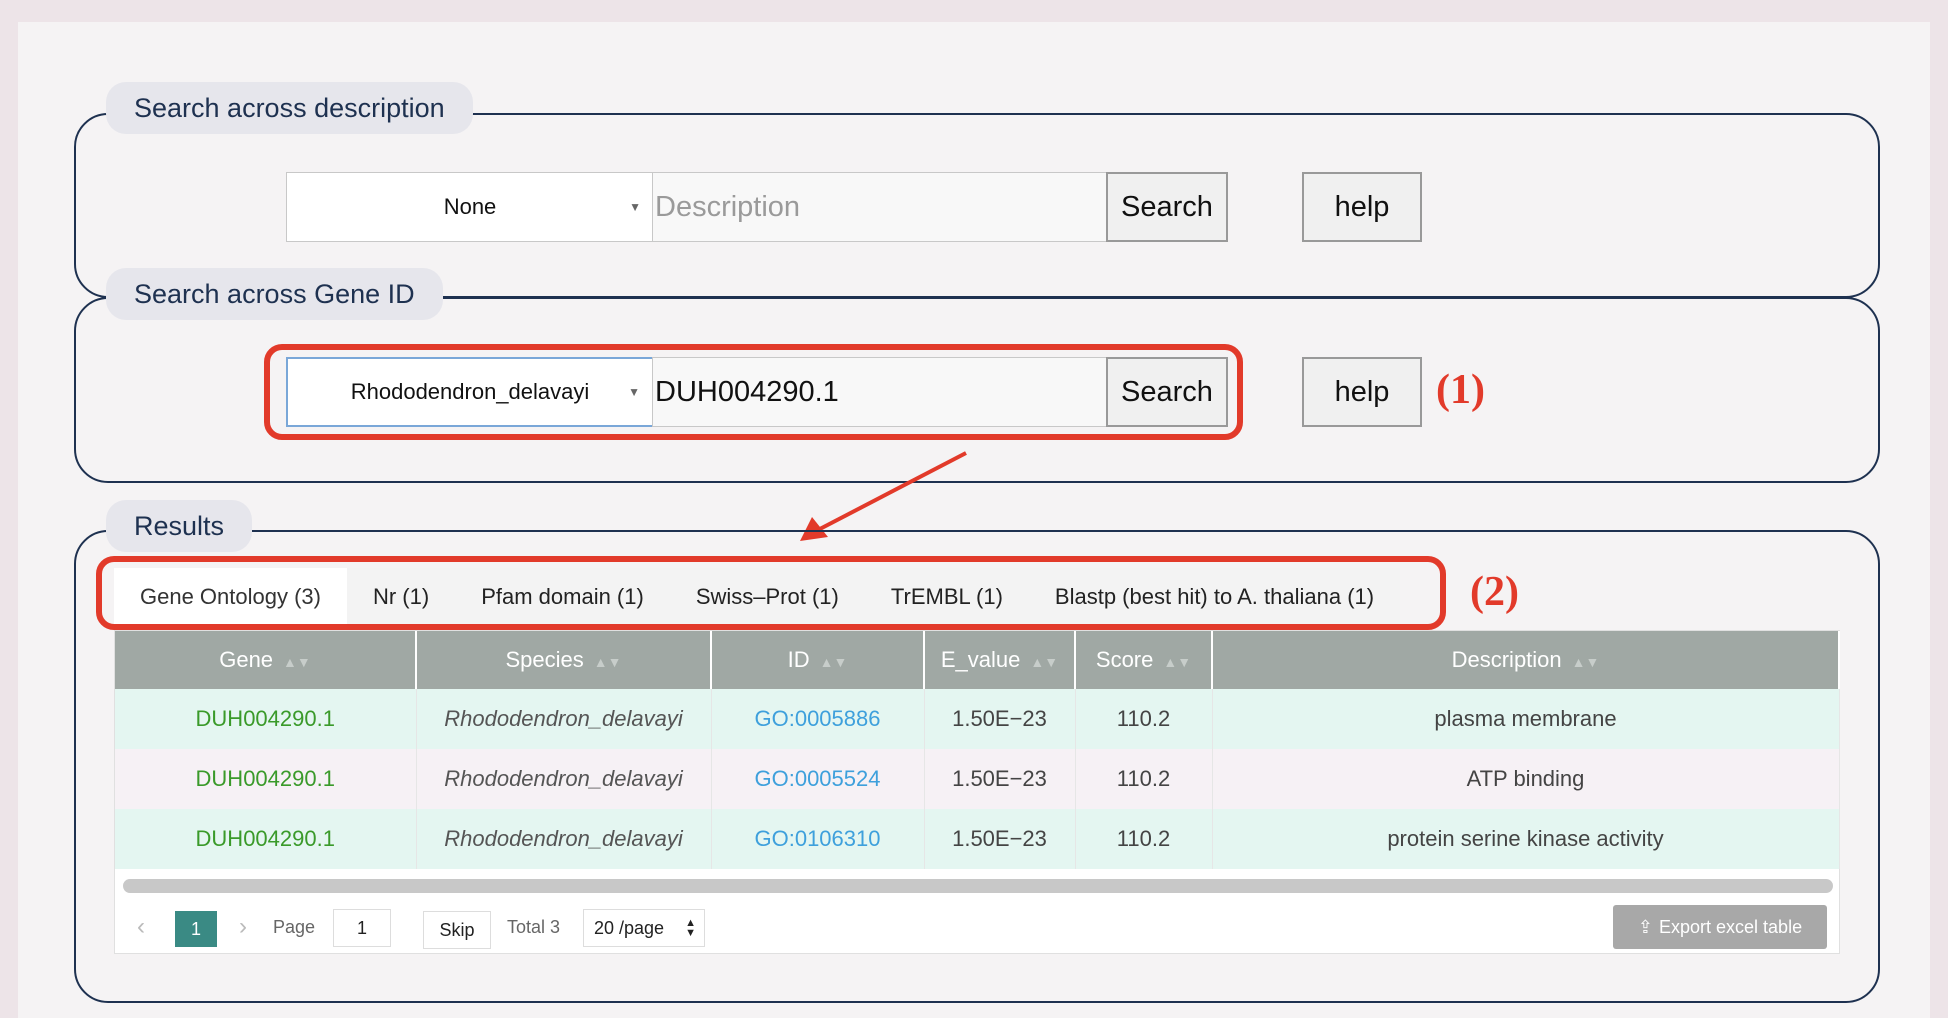  Describe the element at coordinates (1731, 926) in the screenshot. I see `export-label: Export excel table` at that location.